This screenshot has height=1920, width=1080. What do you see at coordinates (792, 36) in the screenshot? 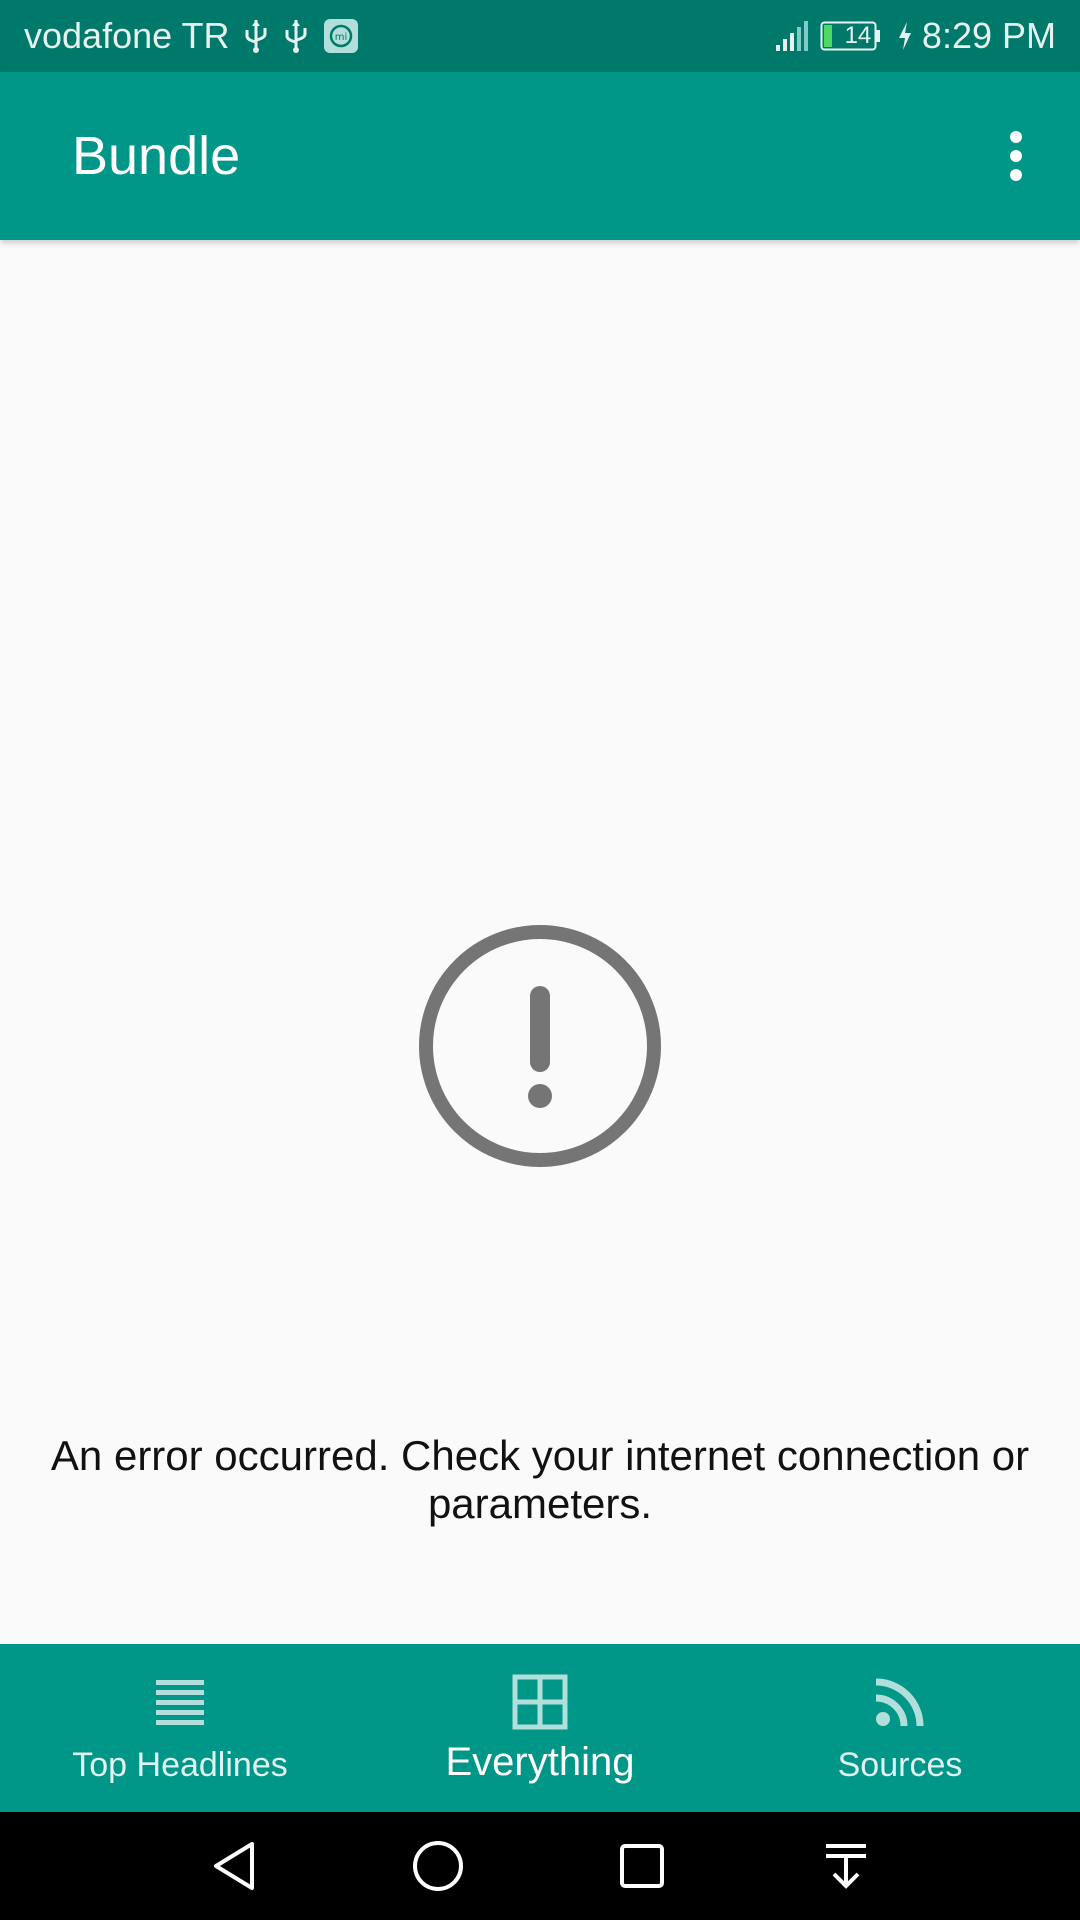
I see `signal-icon` at bounding box center [792, 36].